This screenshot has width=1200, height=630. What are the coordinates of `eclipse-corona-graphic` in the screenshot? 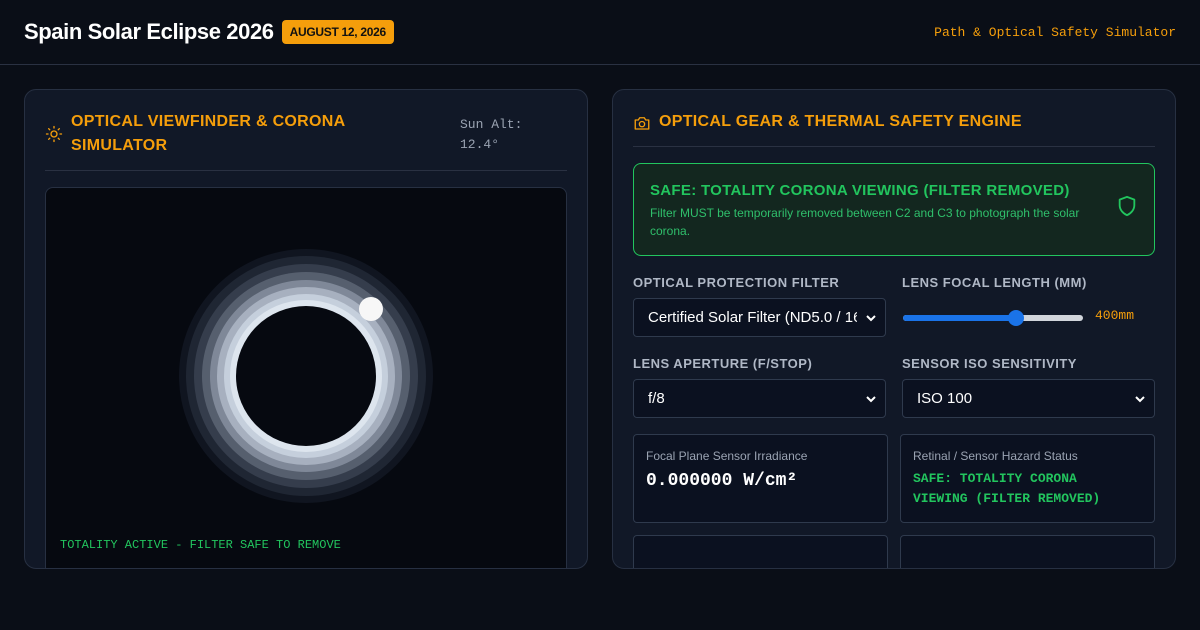 It's located at (306, 376).